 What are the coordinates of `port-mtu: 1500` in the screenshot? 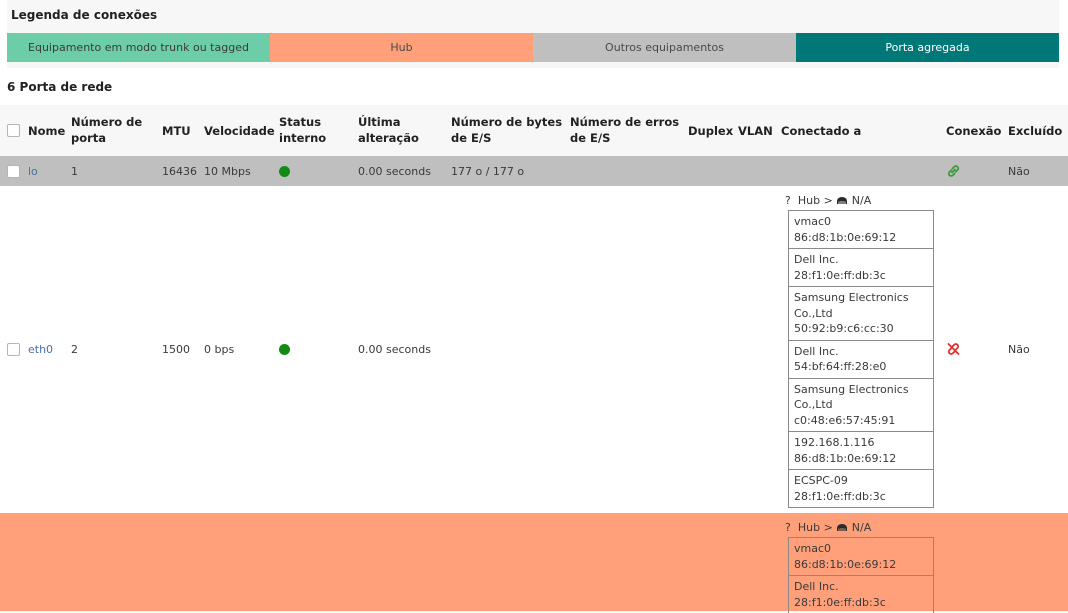 It's located at (176, 349).